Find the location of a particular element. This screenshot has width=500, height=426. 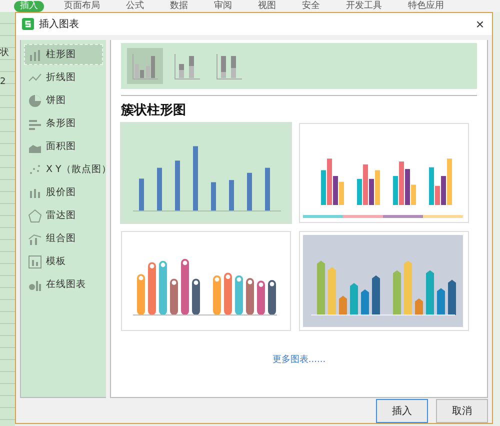

chart-type-item: 饼图 is located at coordinates (63, 100).